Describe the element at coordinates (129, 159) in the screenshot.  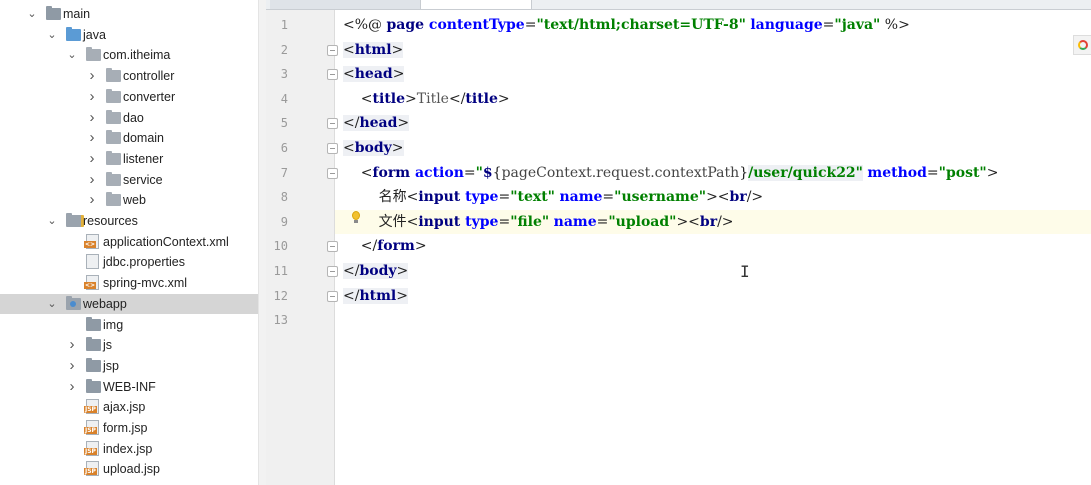
I see `tree-item-listener: › listener` at that location.